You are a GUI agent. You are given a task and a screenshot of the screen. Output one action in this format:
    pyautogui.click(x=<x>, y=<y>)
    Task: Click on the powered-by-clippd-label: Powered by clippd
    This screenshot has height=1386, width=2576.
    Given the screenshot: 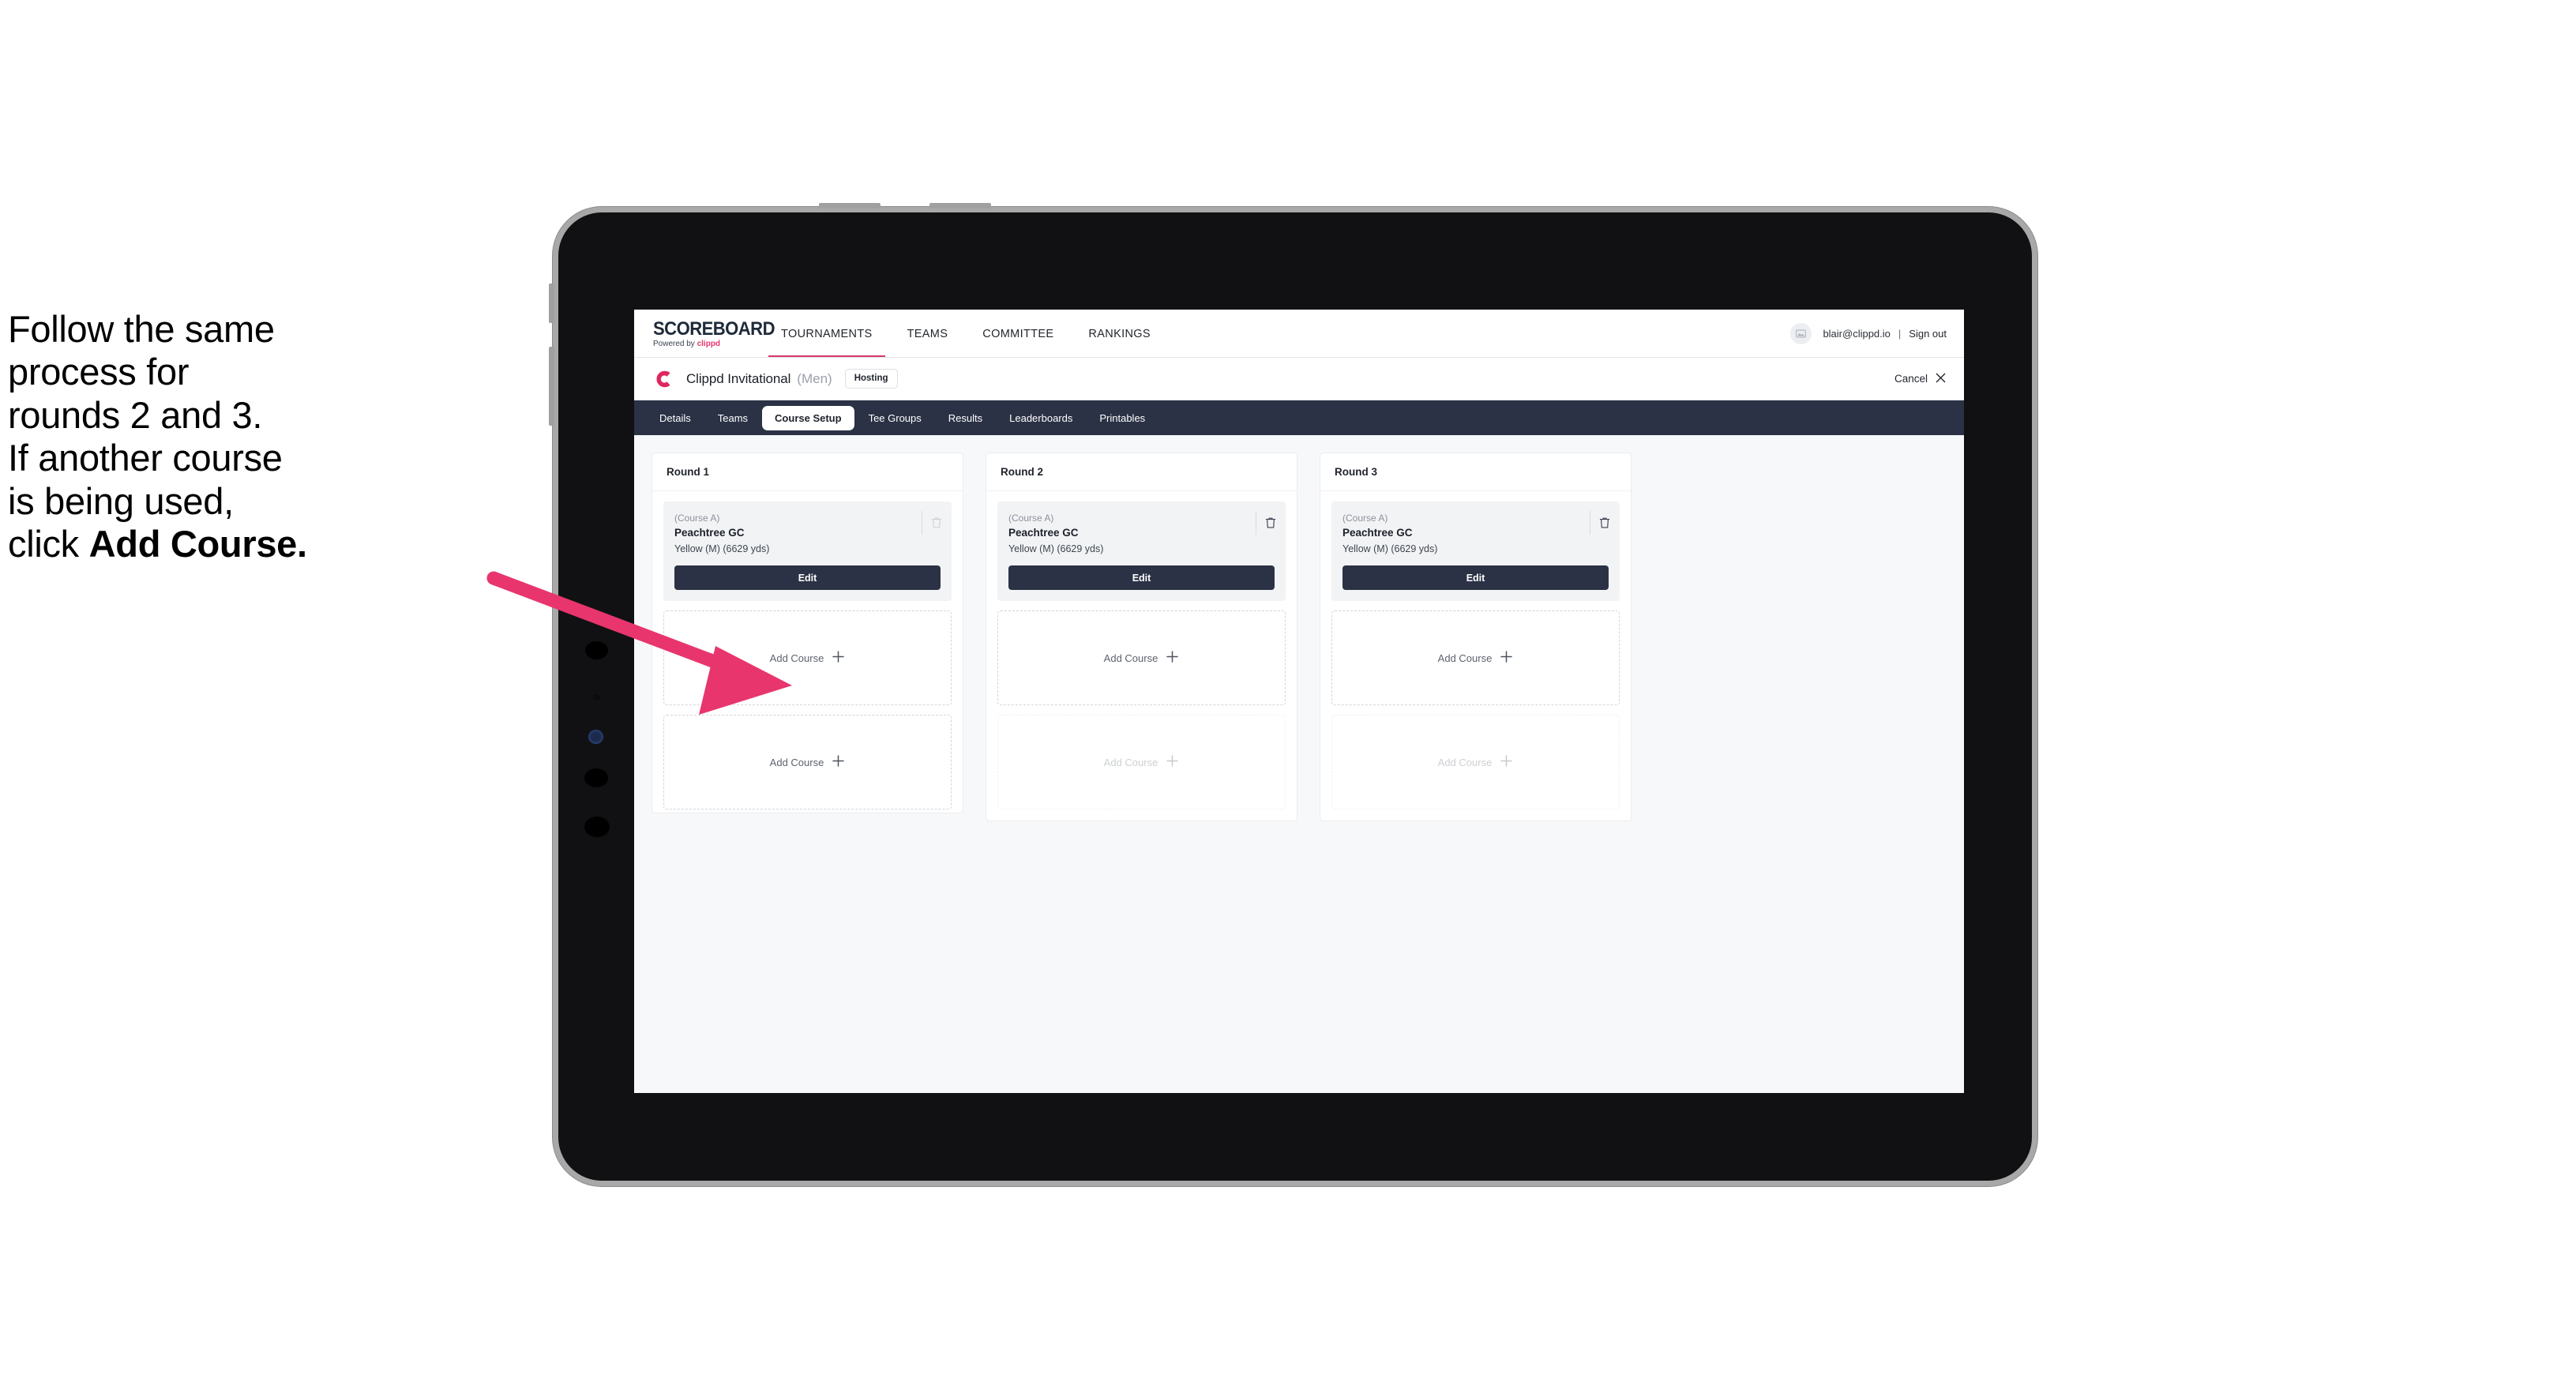 What is the action you would take?
    pyautogui.click(x=703, y=344)
    